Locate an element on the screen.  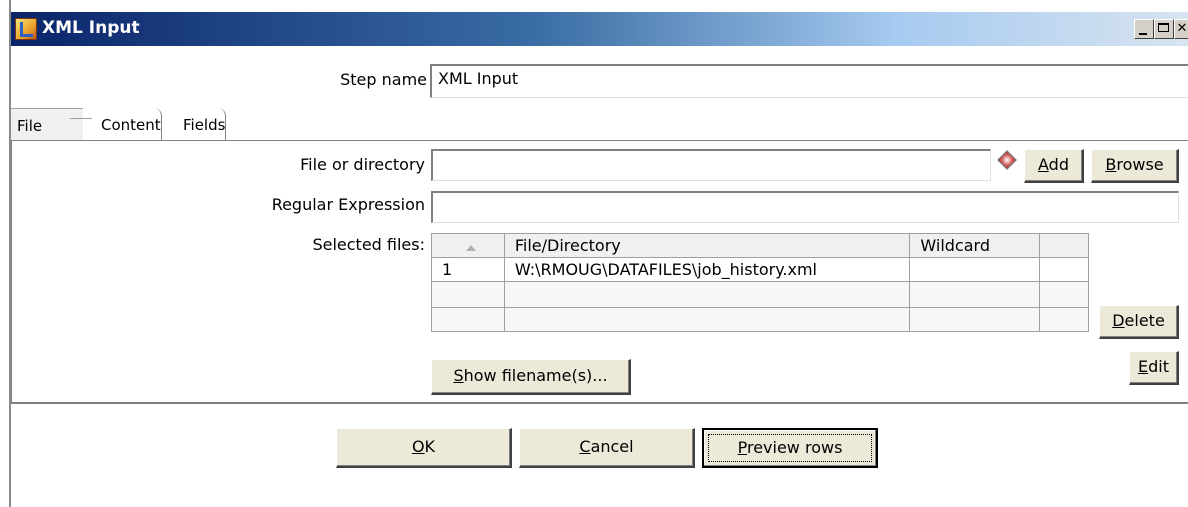
selected-files-label: Selected files: is located at coordinates (368, 244).